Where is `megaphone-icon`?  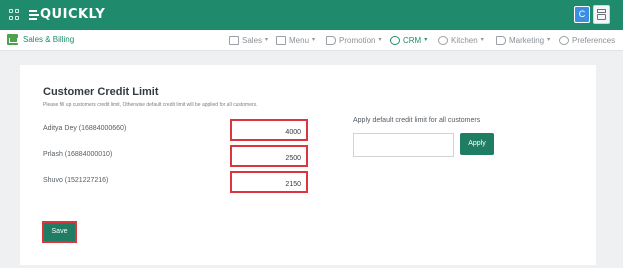
megaphone-icon is located at coordinates (501, 40).